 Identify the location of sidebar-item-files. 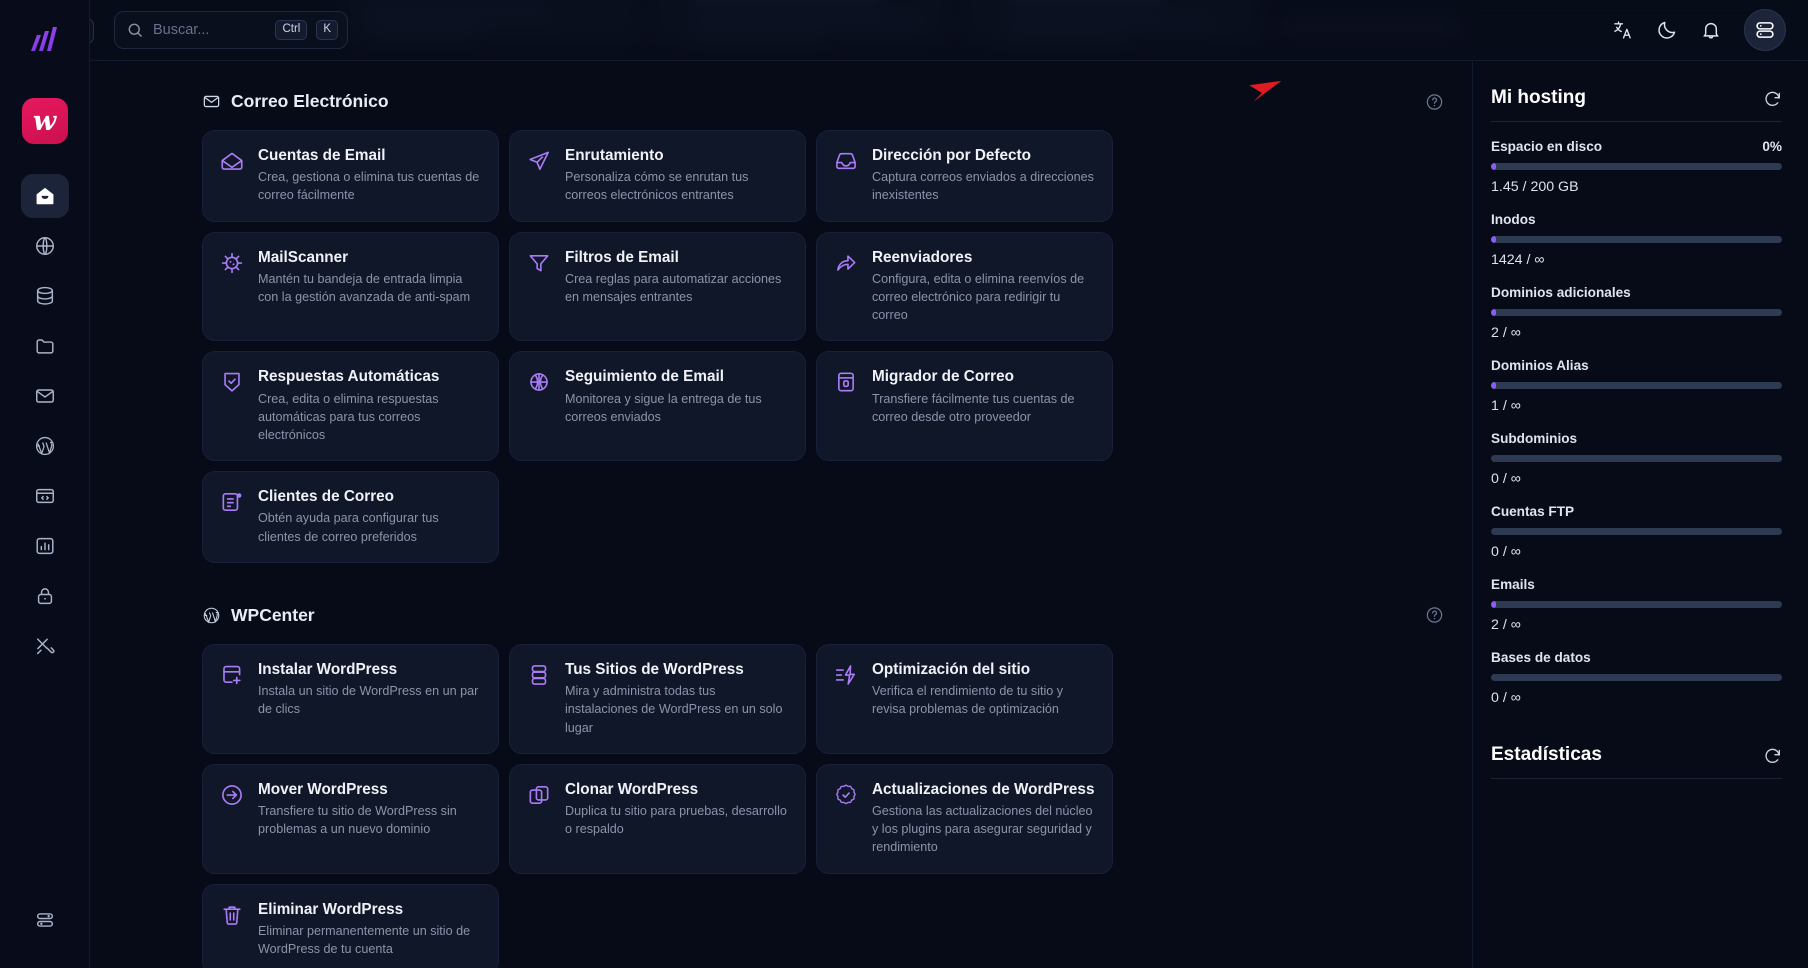
(45, 346).